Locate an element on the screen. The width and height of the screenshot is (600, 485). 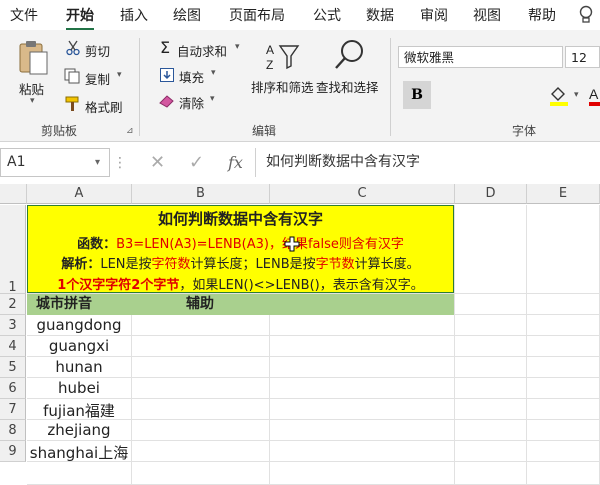
cancel-icon: ✕ is located at coordinates (157, 162).